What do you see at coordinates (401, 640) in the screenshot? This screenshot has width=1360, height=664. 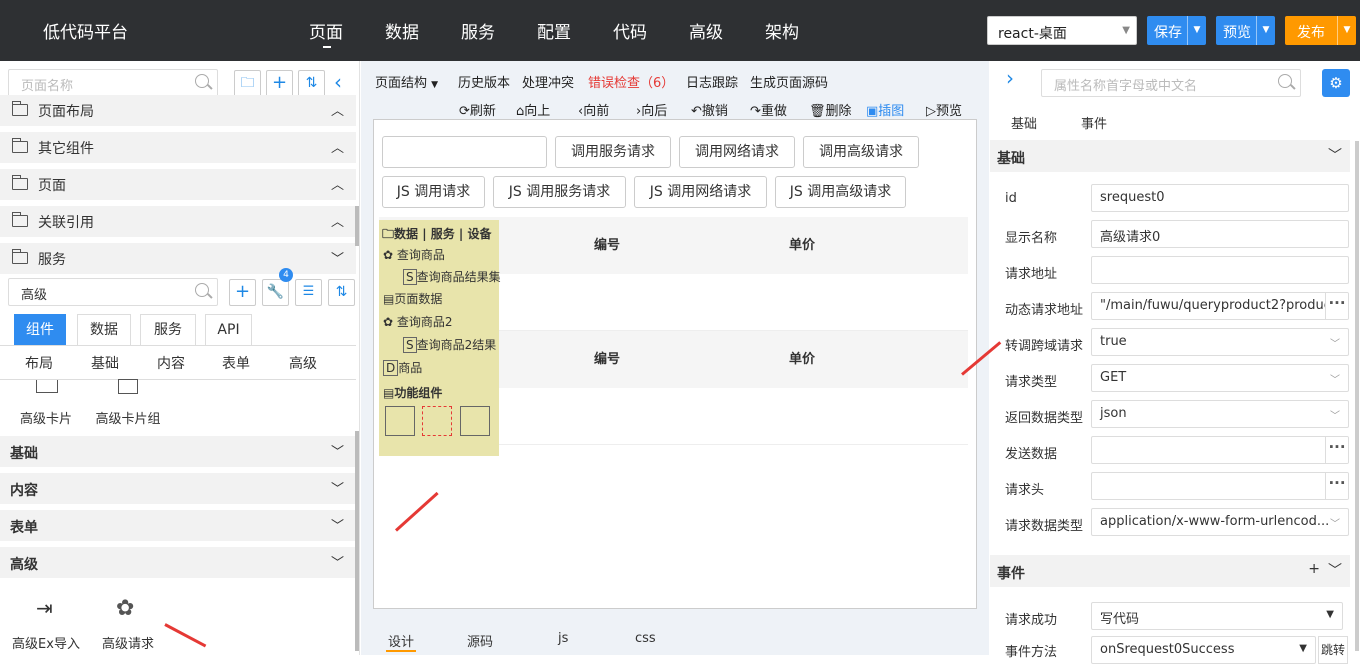 I see `tab-design: 设计` at bounding box center [401, 640].